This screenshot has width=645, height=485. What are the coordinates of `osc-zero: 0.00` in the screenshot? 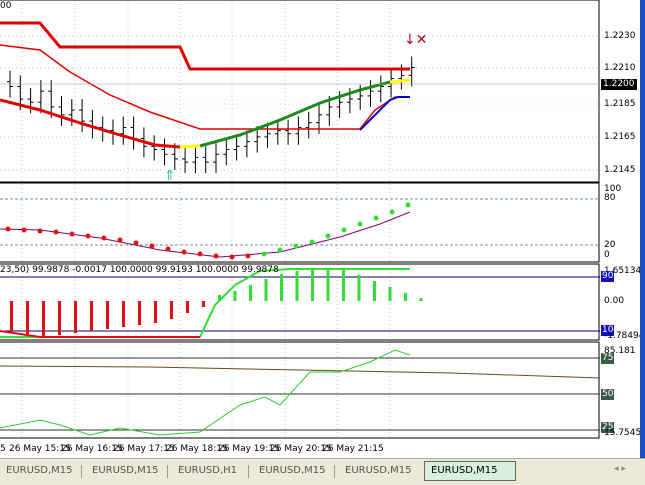 It's located at (614, 301).